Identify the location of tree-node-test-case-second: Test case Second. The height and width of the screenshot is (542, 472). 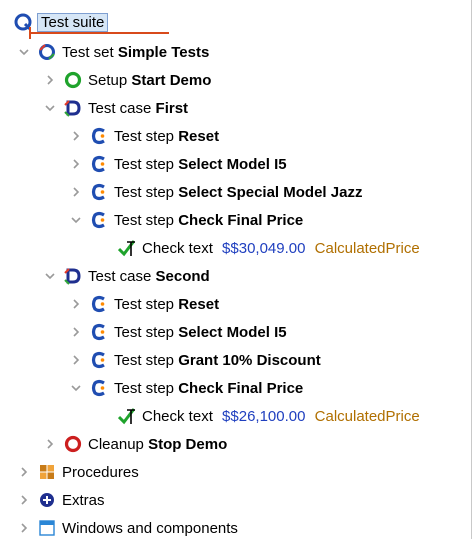
(127, 276).